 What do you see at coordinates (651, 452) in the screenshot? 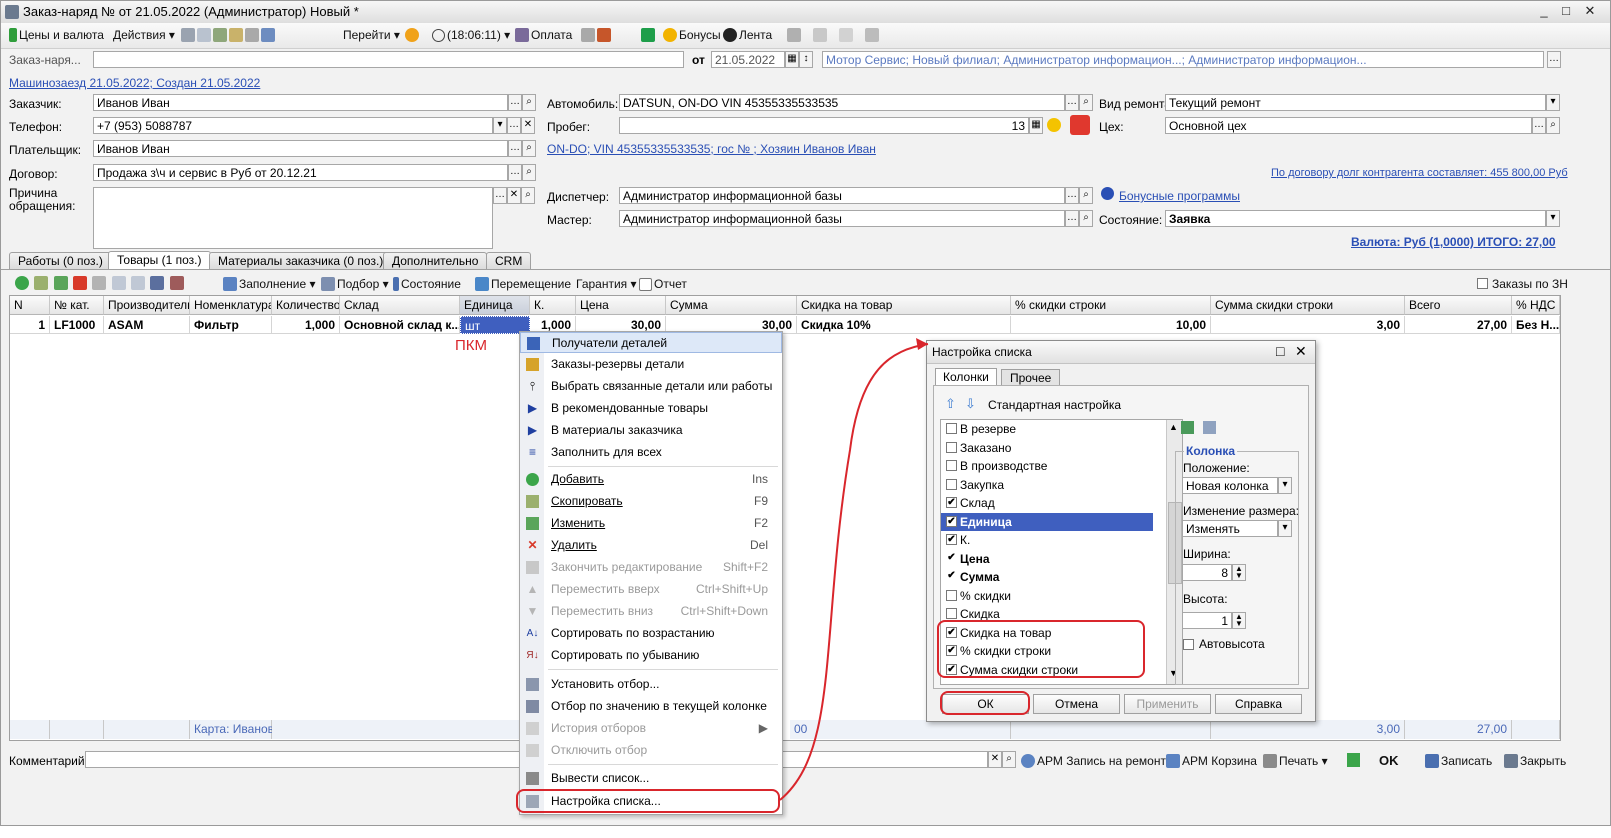
I see `menu-item-fill-all: ≡ Заполнить для всех` at bounding box center [651, 452].